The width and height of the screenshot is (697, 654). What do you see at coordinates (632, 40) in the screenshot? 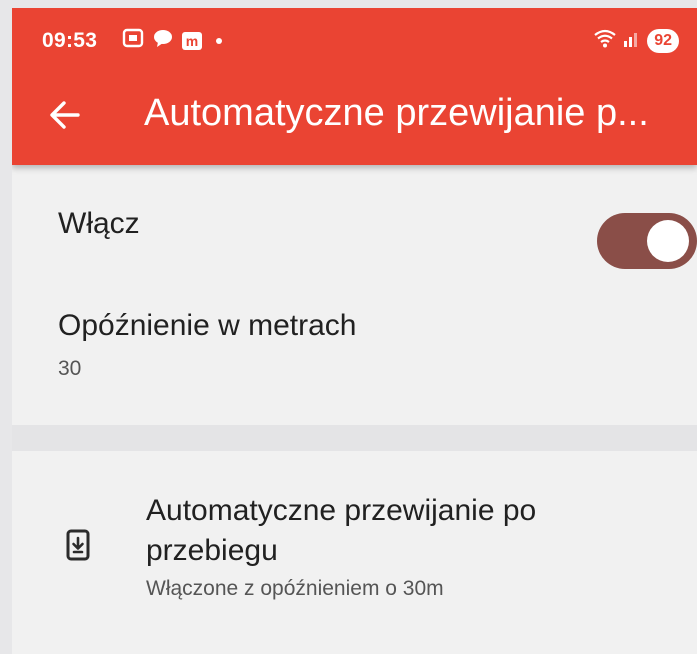
I see `signal-icon` at bounding box center [632, 40].